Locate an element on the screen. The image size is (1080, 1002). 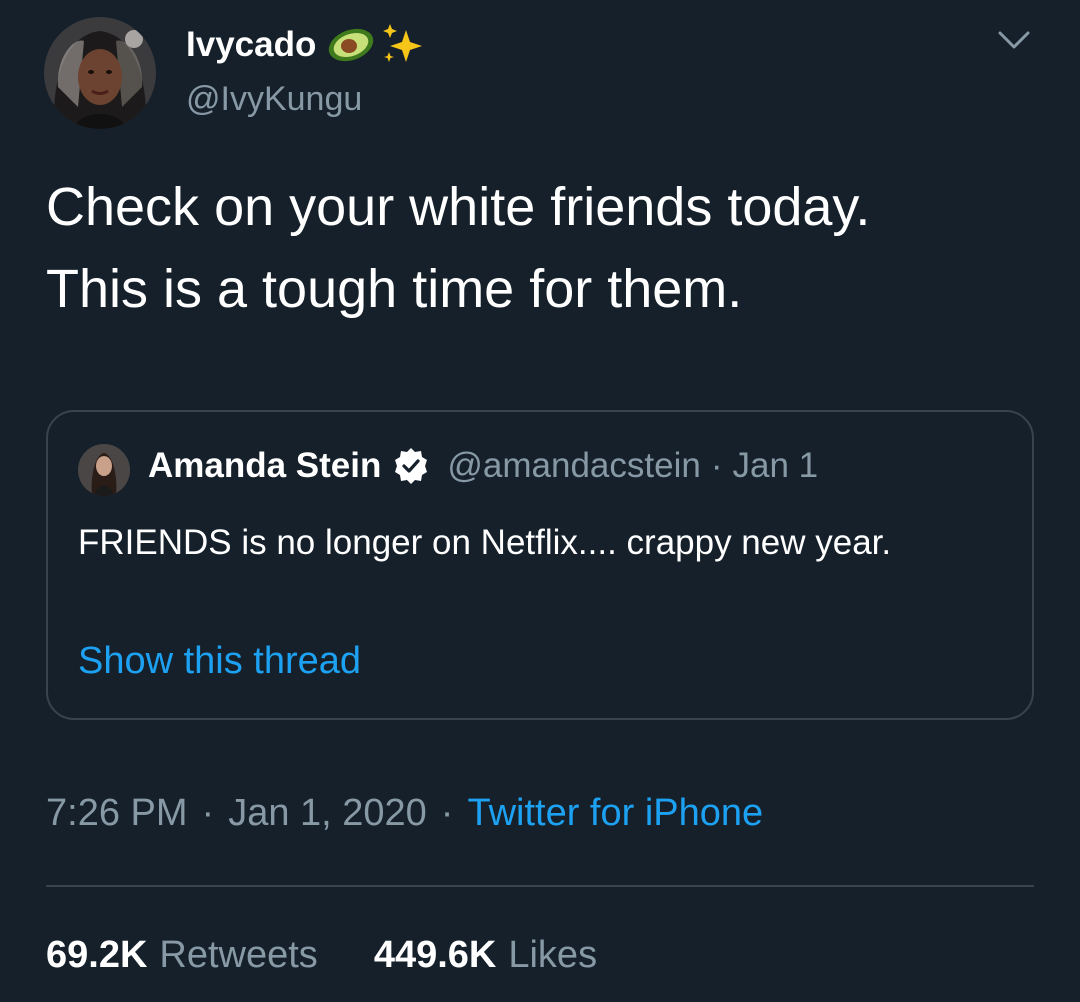
chevron-down-icon is located at coordinates (1014, 40).